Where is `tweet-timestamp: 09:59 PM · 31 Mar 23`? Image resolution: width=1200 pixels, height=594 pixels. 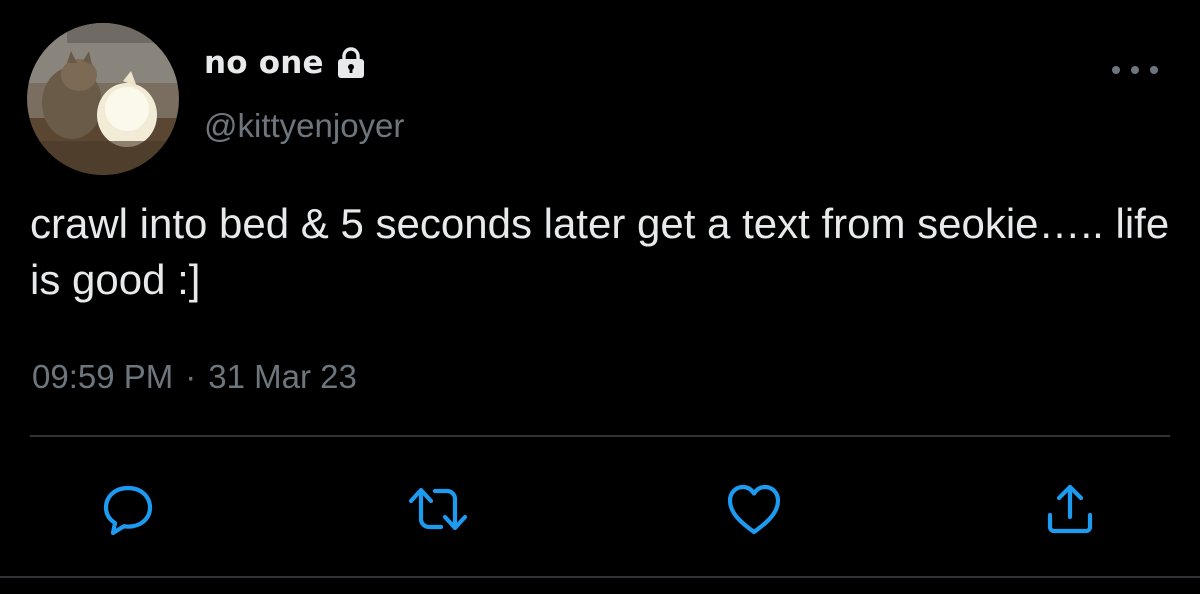
tweet-timestamp: 09:59 PM · 31 Mar 23 is located at coordinates (194, 377).